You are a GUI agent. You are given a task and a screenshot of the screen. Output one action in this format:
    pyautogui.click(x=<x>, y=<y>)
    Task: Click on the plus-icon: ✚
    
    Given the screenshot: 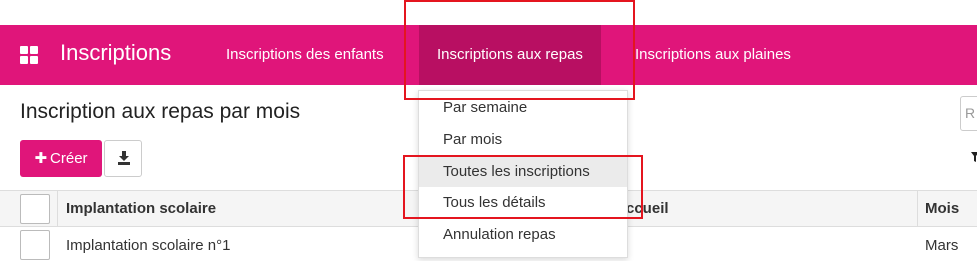 What is the action you would take?
    pyautogui.click(x=41, y=158)
    